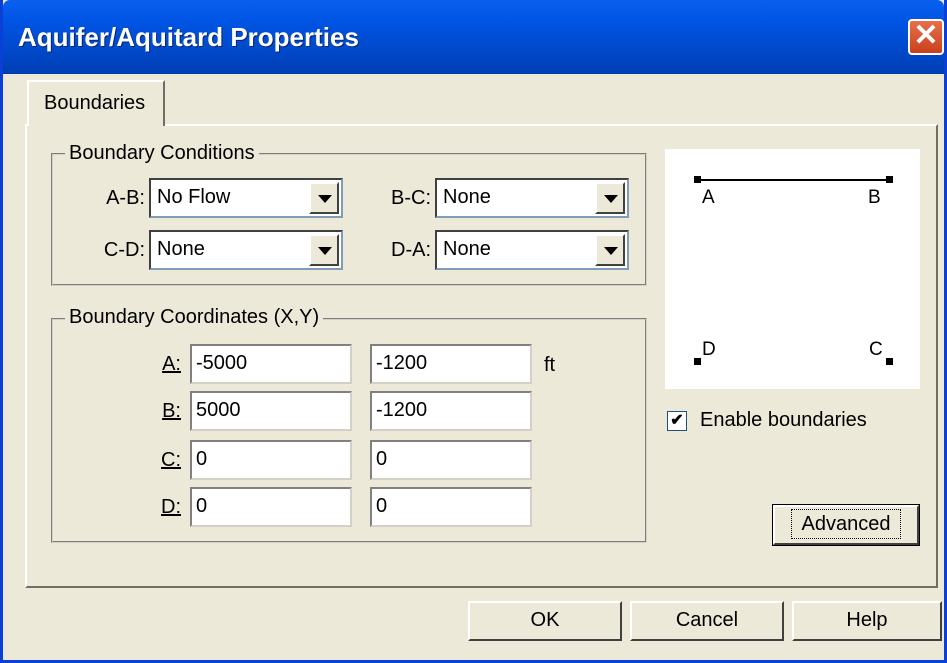  What do you see at coordinates (697, 179) in the screenshot?
I see `point-a-marker` at bounding box center [697, 179].